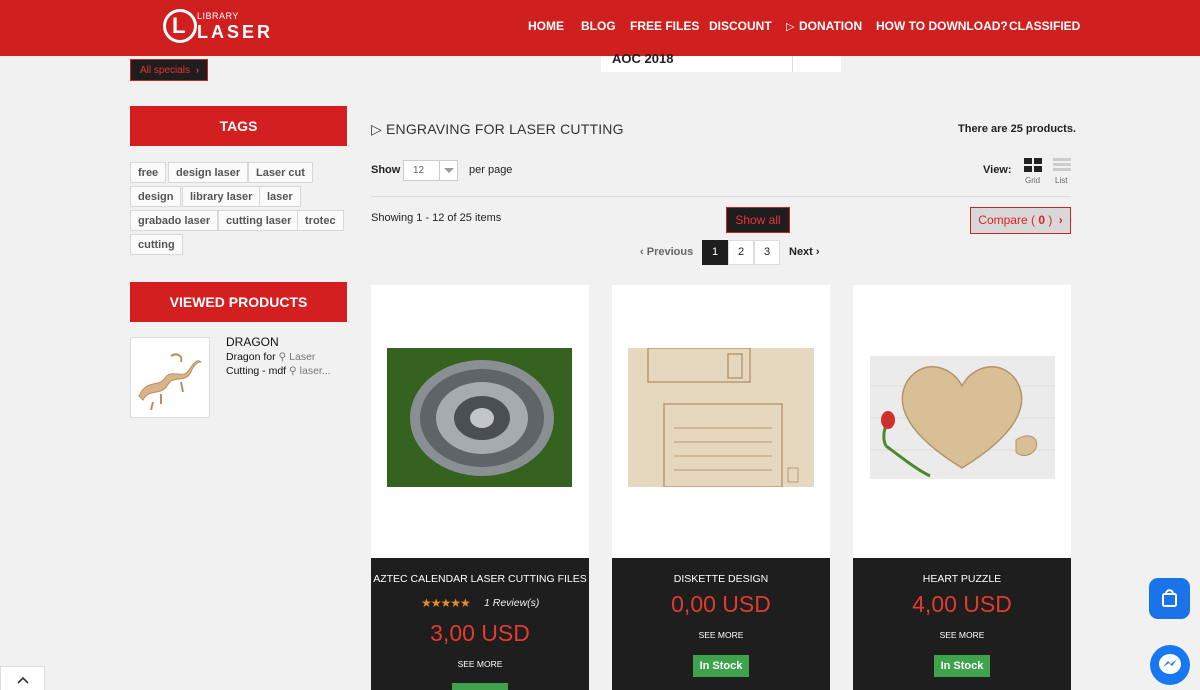 Image resolution: width=1200 pixels, height=690 pixels. Describe the element at coordinates (280, 172) in the screenshot. I see `tag-item: Laser cut` at that location.